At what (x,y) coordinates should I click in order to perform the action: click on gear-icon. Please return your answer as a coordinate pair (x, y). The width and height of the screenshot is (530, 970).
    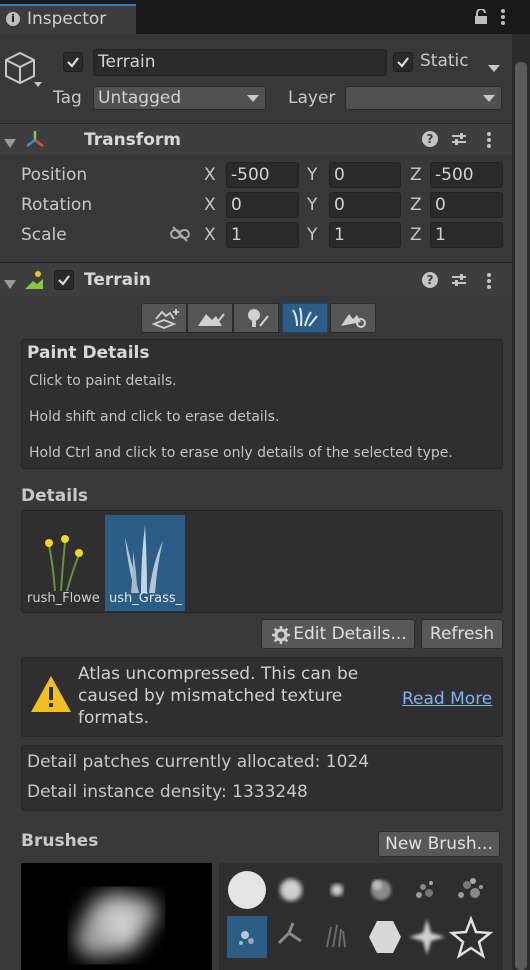
    Looking at the image, I should click on (281, 635).